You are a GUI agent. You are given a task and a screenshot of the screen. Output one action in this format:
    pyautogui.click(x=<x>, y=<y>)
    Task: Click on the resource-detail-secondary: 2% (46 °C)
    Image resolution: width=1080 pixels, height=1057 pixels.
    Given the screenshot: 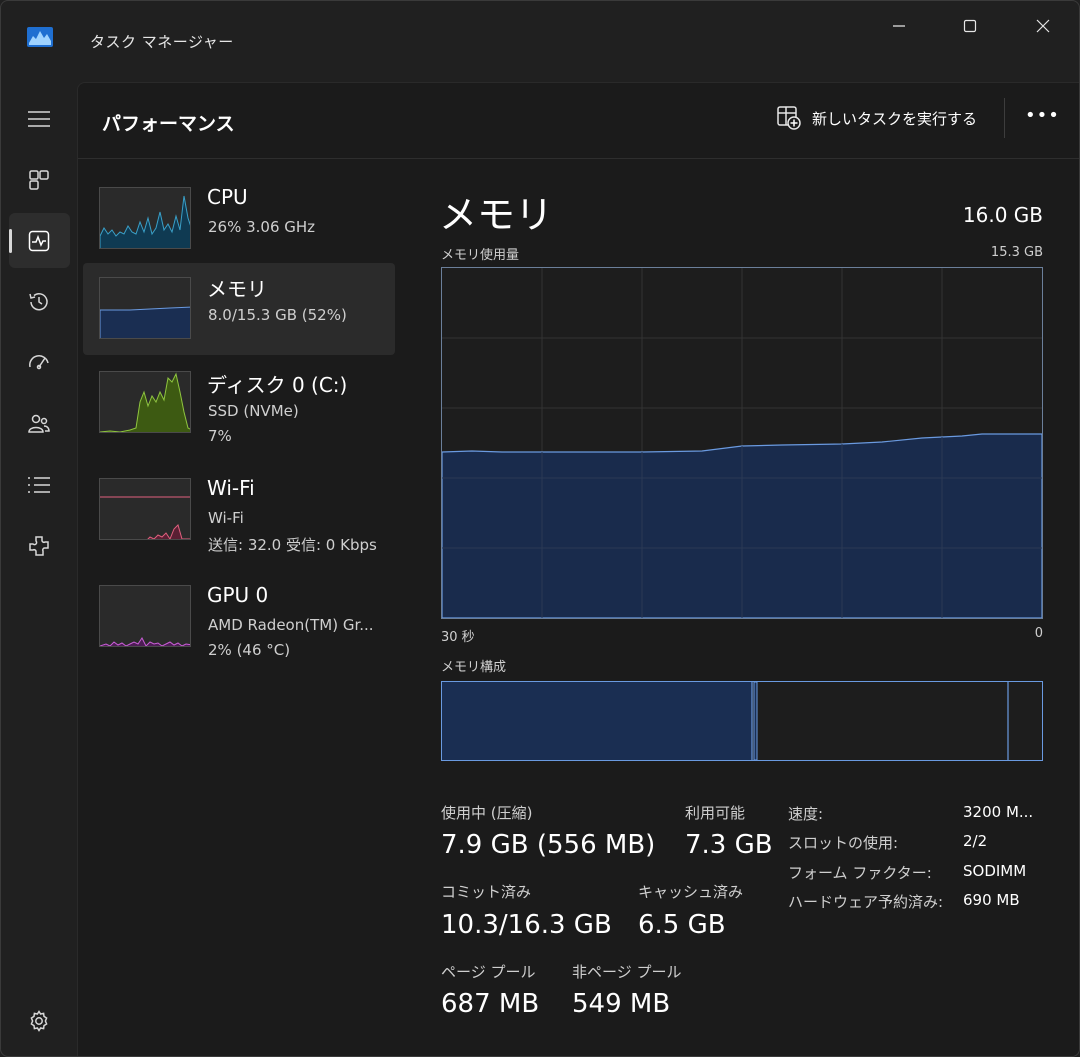 What is the action you would take?
    pyautogui.click(x=249, y=650)
    